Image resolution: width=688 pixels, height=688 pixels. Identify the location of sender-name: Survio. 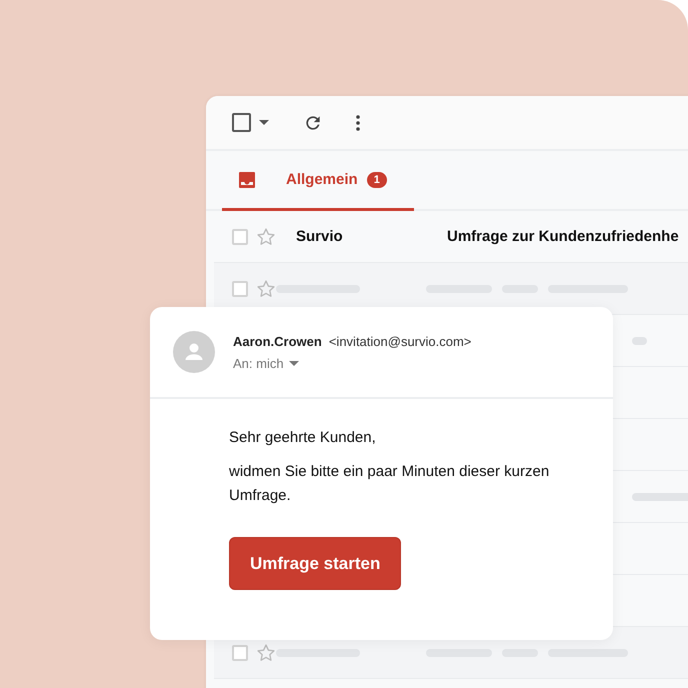
(320, 236).